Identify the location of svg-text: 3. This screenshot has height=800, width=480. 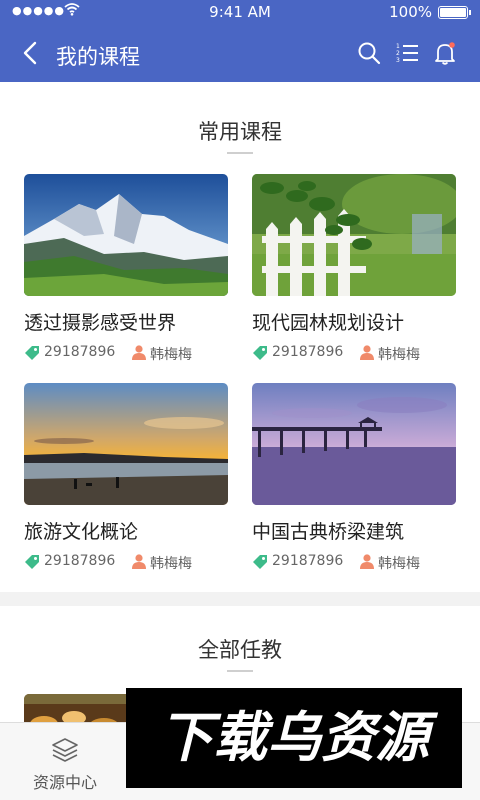
(398, 60).